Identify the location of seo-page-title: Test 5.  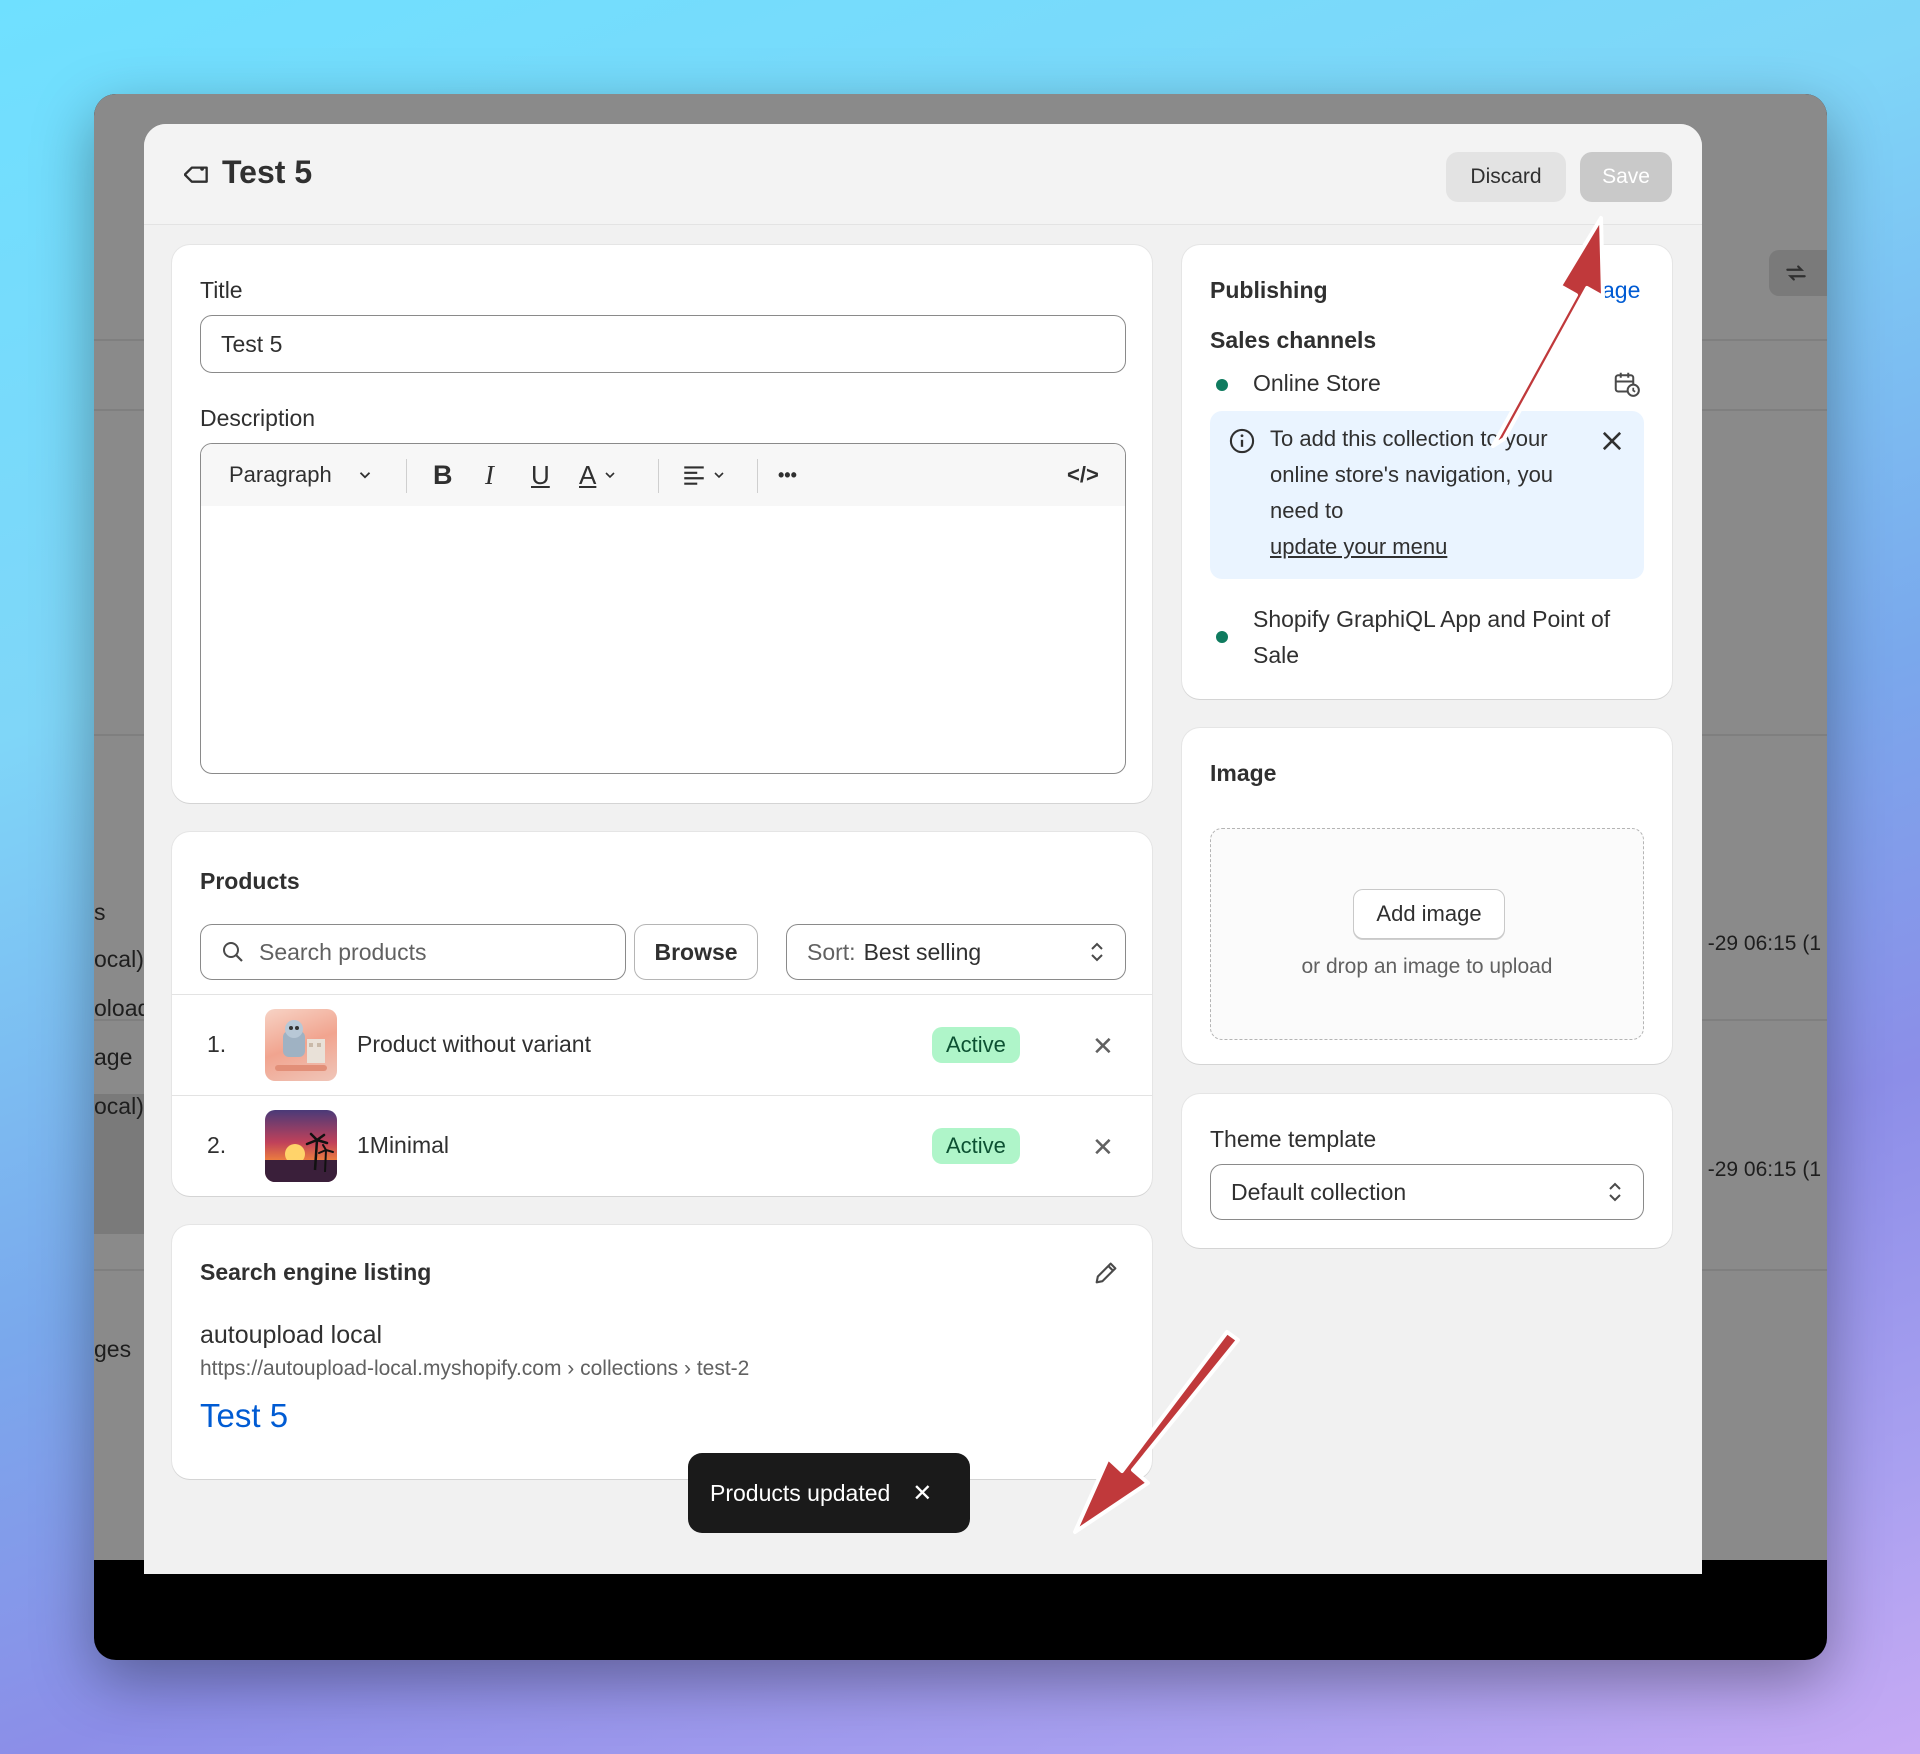
(244, 1415).